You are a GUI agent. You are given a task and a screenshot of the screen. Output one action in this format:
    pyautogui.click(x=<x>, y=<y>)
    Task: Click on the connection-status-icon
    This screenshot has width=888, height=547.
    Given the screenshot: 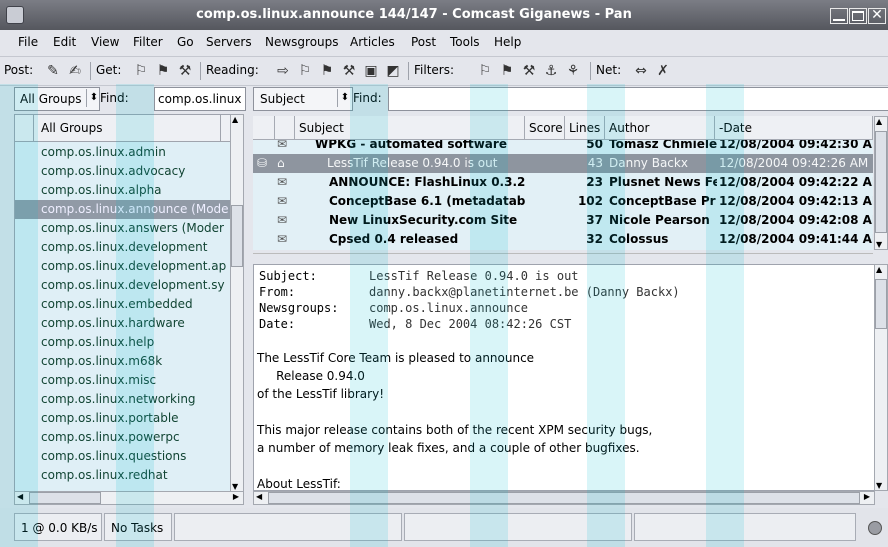 What is the action you would take?
    pyautogui.click(x=875, y=528)
    